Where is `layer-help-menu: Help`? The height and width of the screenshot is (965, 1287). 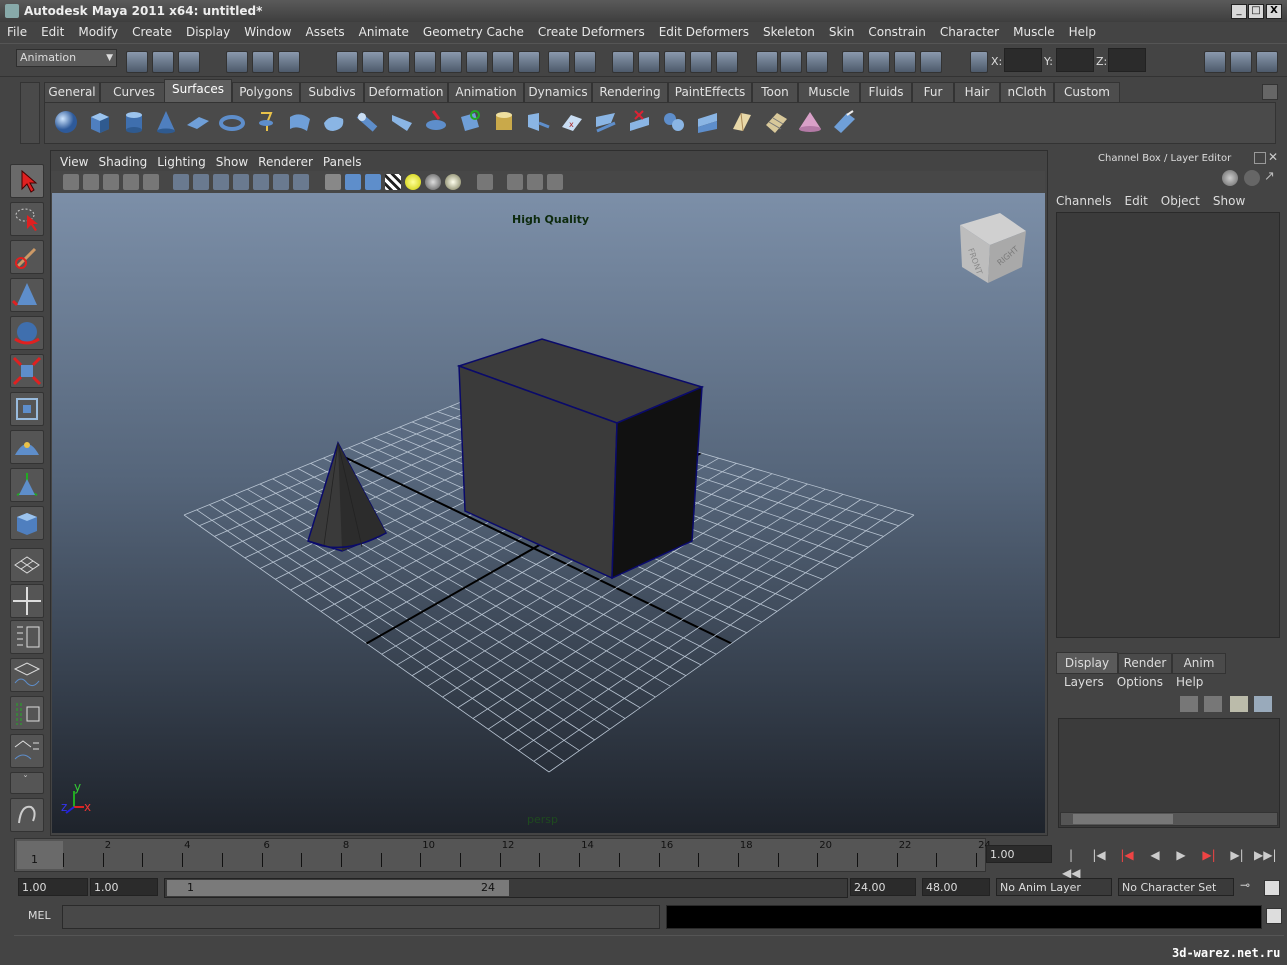 layer-help-menu: Help is located at coordinates (1189, 682).